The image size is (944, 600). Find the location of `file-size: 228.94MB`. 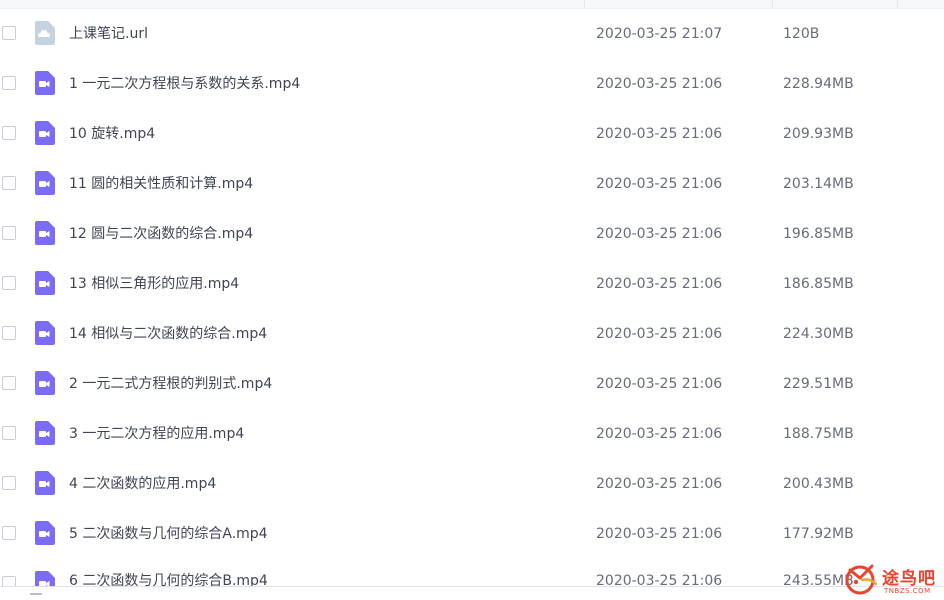

file-size: 228.94MB is located at coordinates (818, 84).